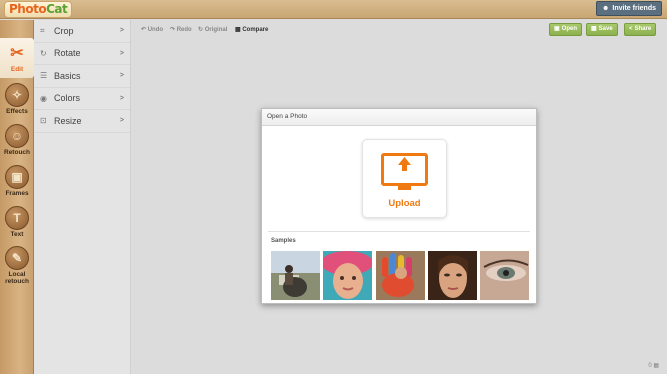 Image resolution: width=667 pixels, height=374 pixels. Describe the element at coordinates (184, 30) in the screenshot. I see `redo-label: Redo` at that location.